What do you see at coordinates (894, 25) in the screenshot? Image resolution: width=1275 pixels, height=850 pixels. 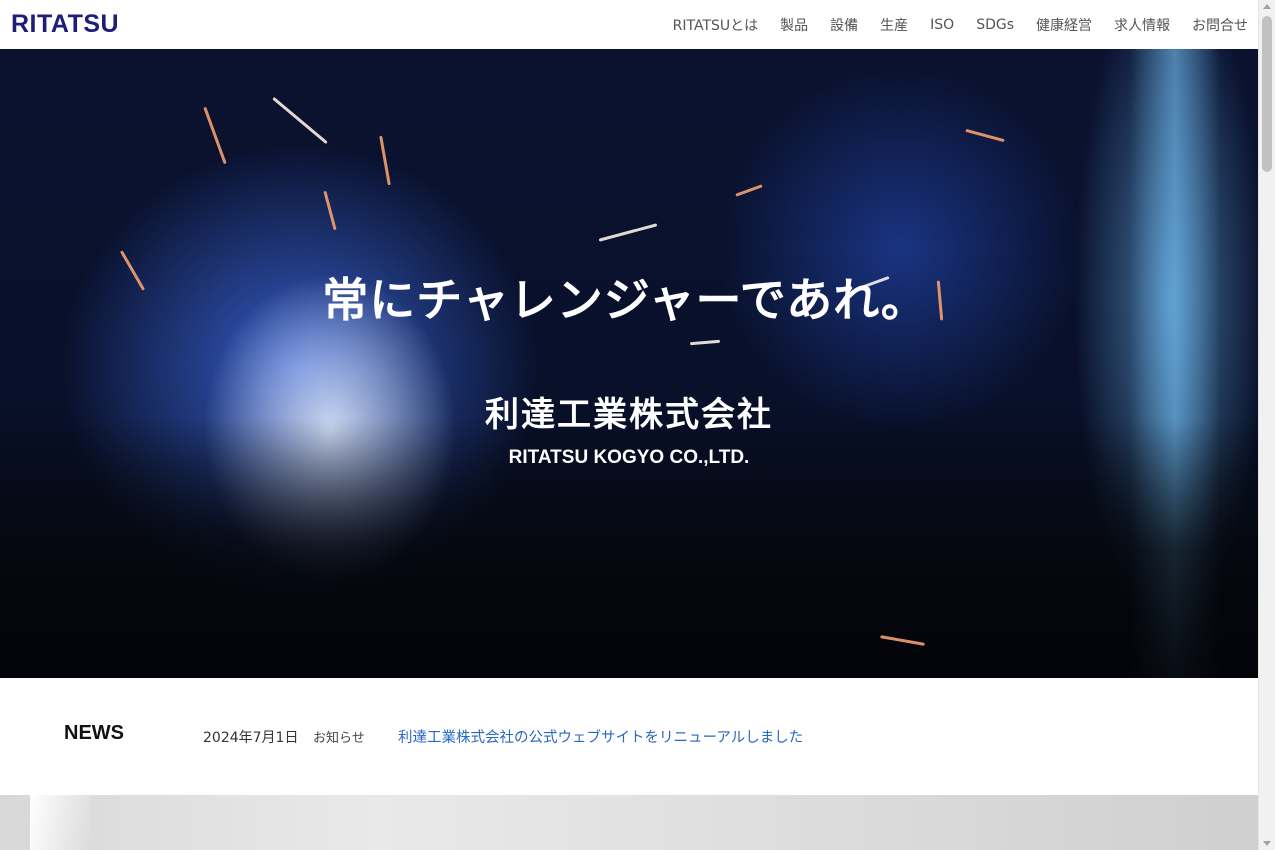 I see `nav-item-production: 生産` at bounding box center [894, 25].